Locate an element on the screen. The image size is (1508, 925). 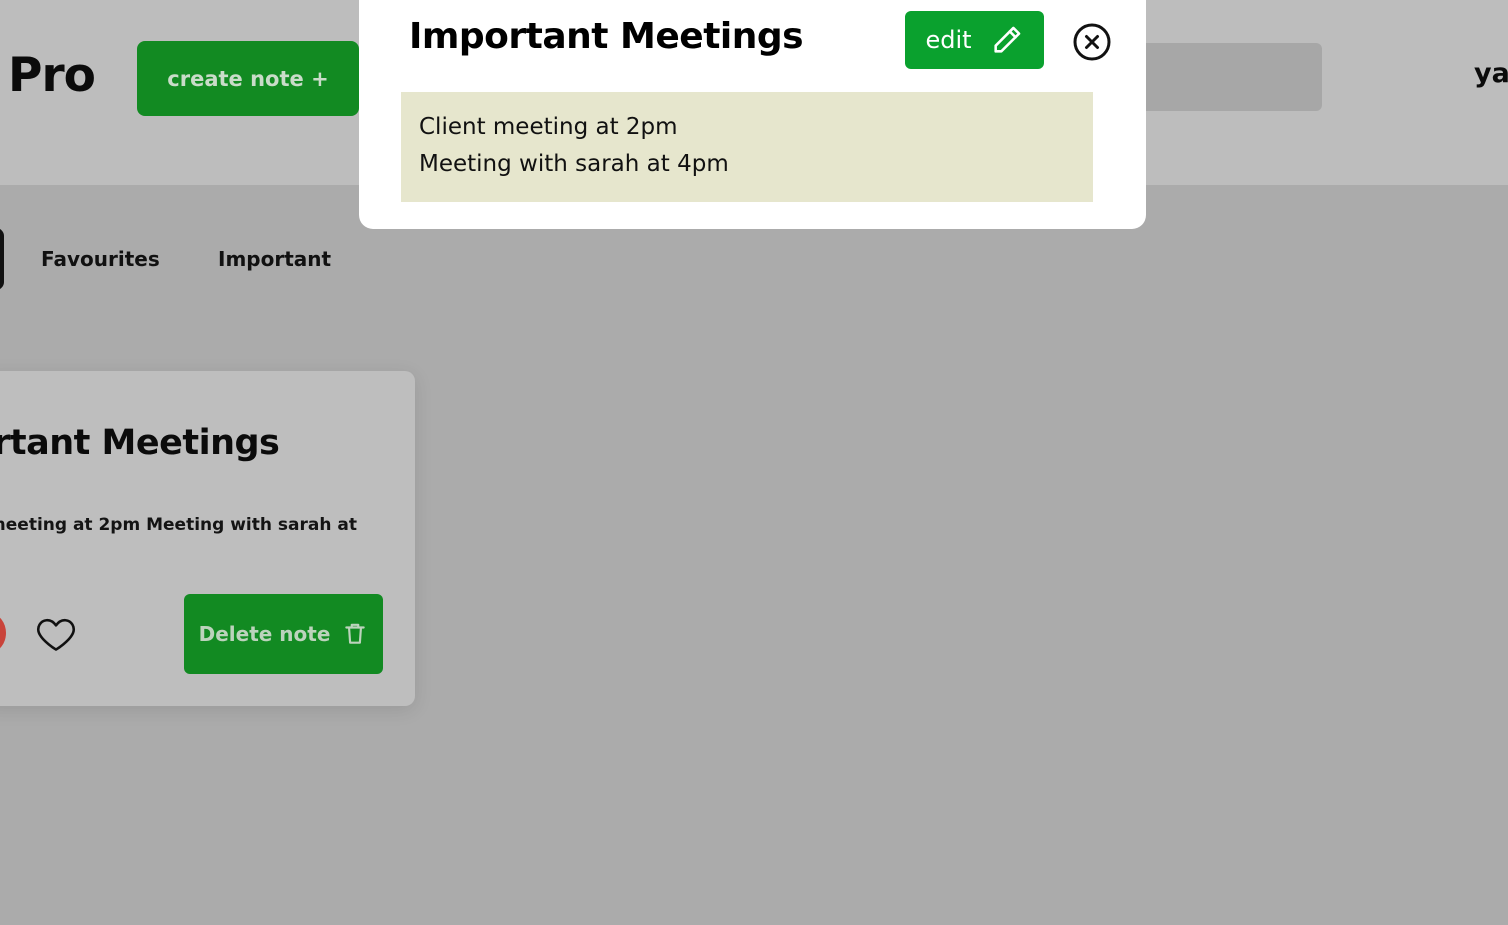
note-content-line: Meeting with sarah at 4pm is located at coordinates (574, 164).